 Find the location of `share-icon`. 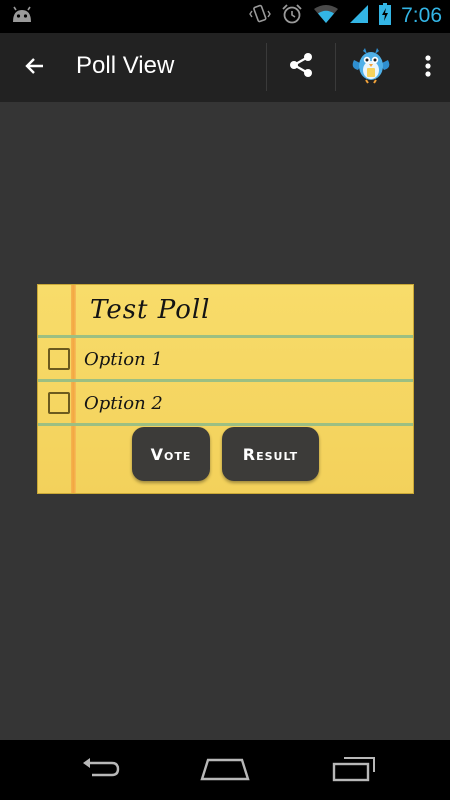

share-icon is located at coordinates (301, 67).